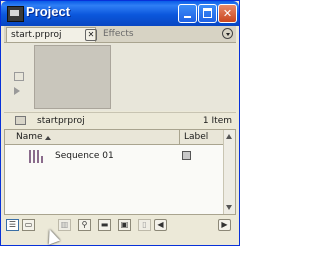 The height and width of the screenshot is (255, 320). I want to click on icon-view-button: ▭, so click(28, 225).